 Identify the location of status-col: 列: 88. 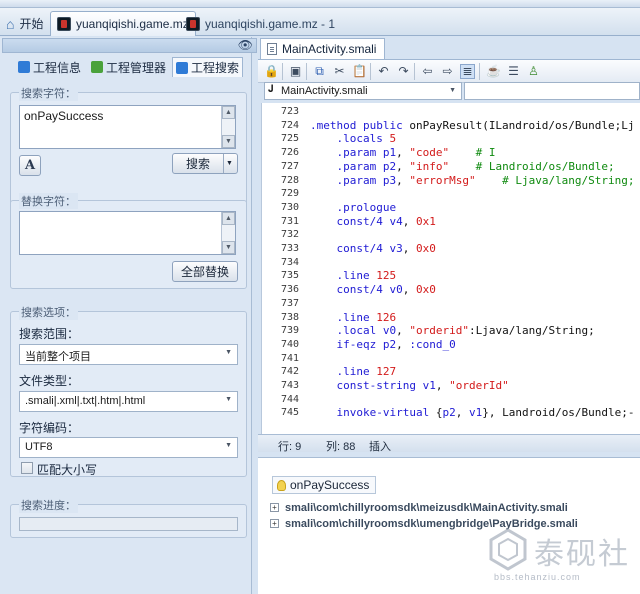
(341, 447).